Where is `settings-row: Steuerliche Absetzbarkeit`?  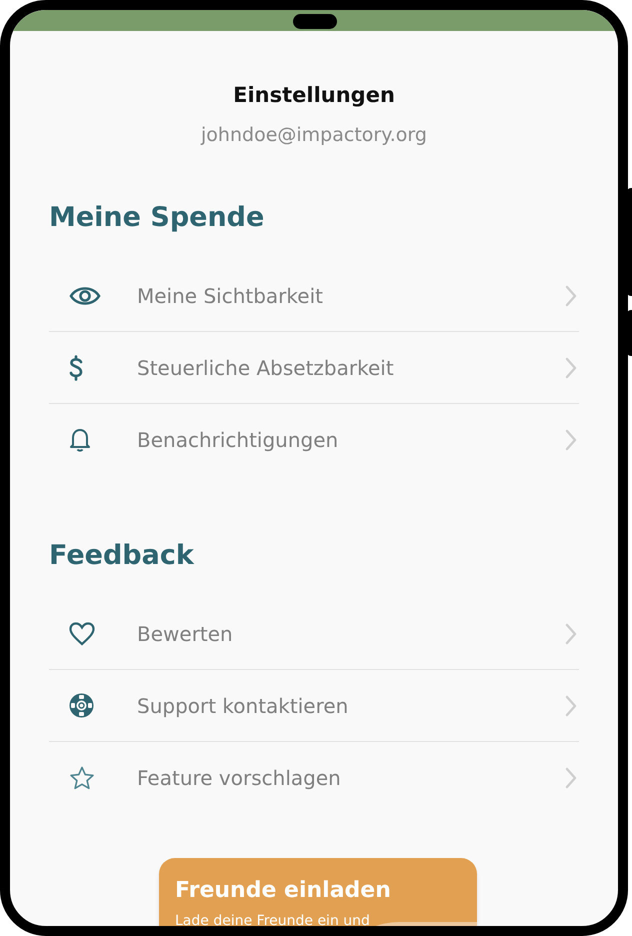 settings-row: Steuerliche Absetzbarkeit is located at coordinates (314, 368).